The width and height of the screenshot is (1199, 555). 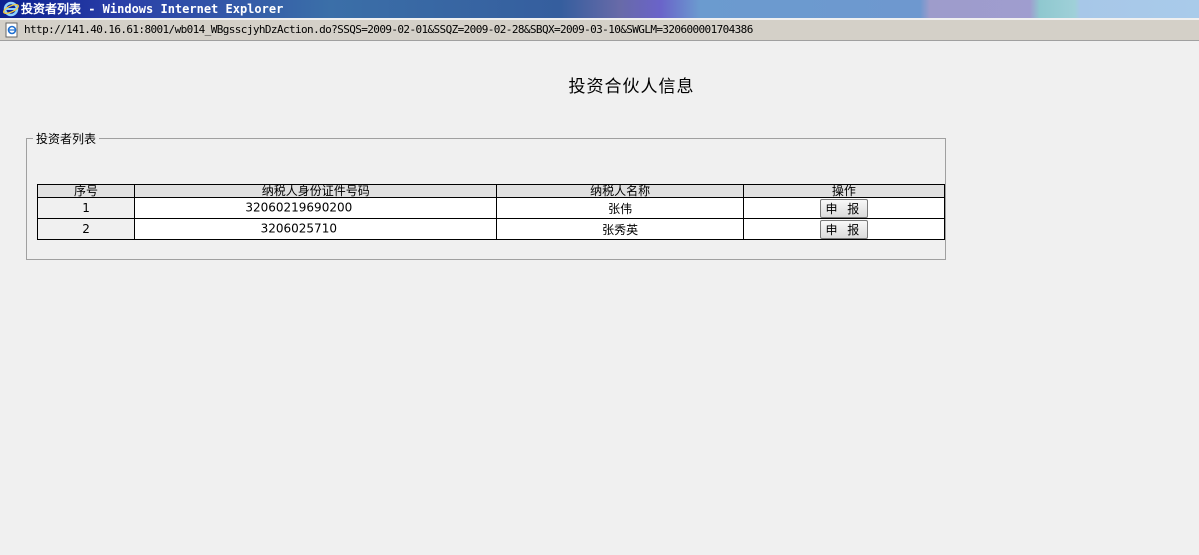 I want to click on header-seq: 序号, so click(x=86, y=191).